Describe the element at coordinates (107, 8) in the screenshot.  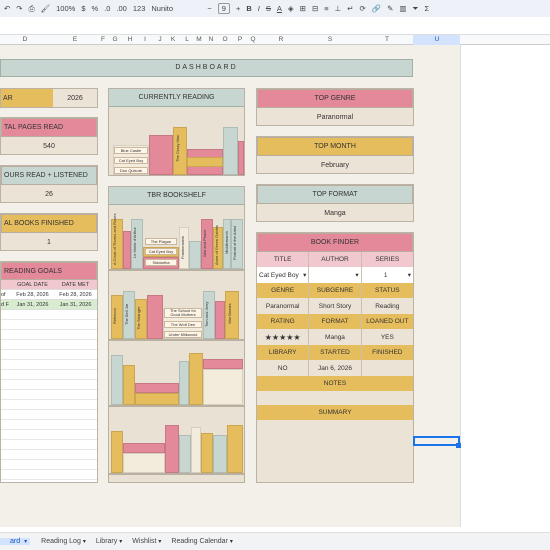
I see `decrease-decimal-button: .0` at that location.